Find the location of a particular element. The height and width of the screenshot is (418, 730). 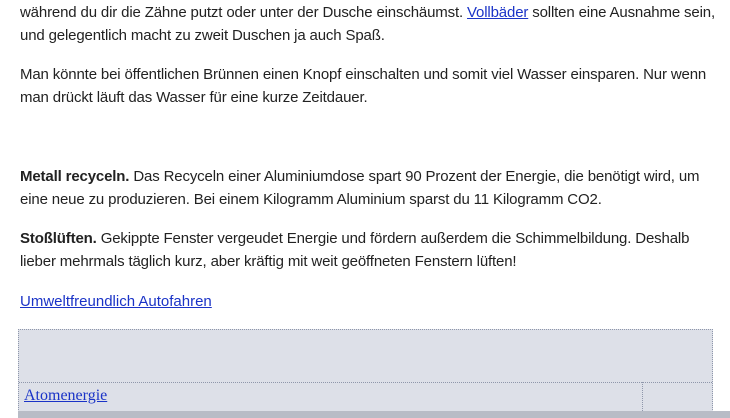

paragraph-heading: Metall recyceln. is located at coordinates (75, 176).